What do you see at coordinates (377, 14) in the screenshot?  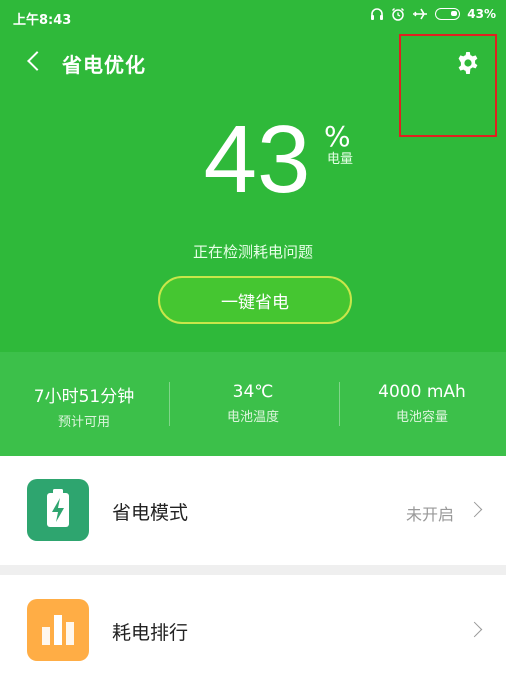 I see `headphones-icon` at bounding box center [377, 14].